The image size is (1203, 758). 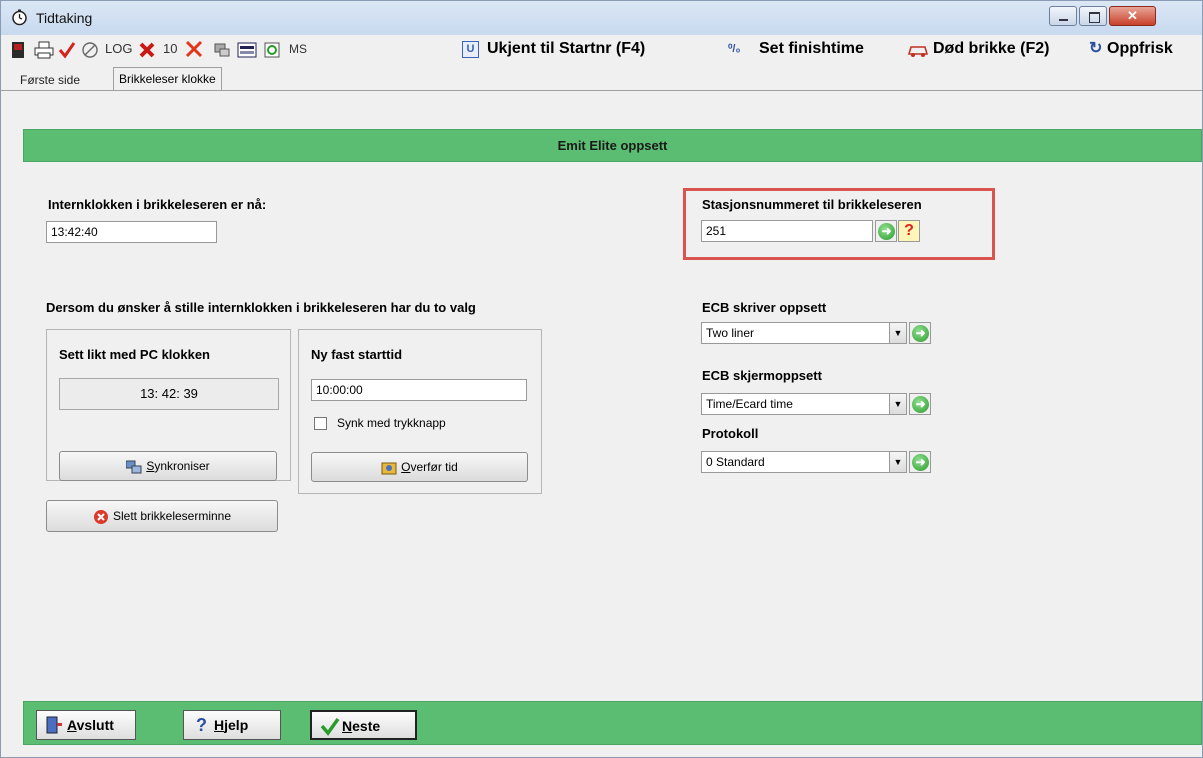 What do you see at coordinates (419, 390) in the screenshot?
I see `start-time-field: 10:00:00` at bounding box center [419, 390].